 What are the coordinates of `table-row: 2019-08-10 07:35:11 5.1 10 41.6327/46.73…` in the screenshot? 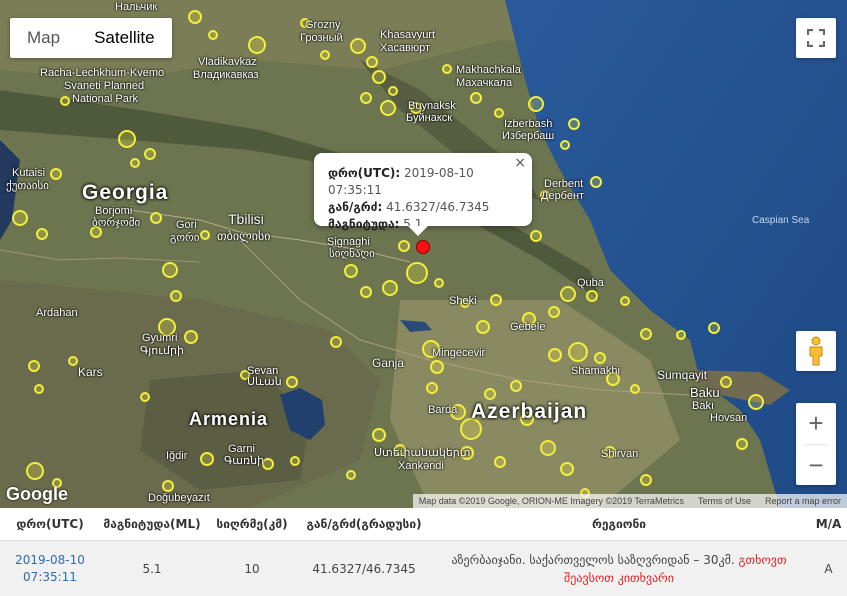 It's located at (423, 568).